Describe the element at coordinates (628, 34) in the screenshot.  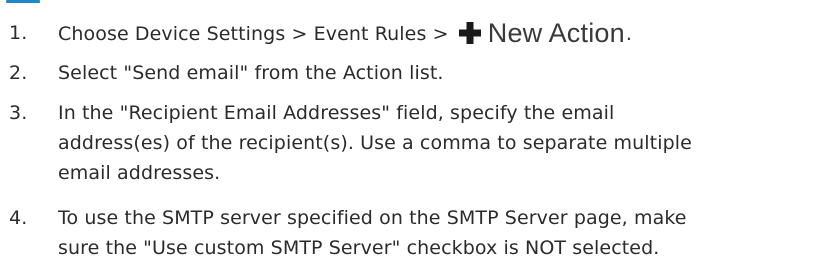
I see `step-1-period: .` at that location.